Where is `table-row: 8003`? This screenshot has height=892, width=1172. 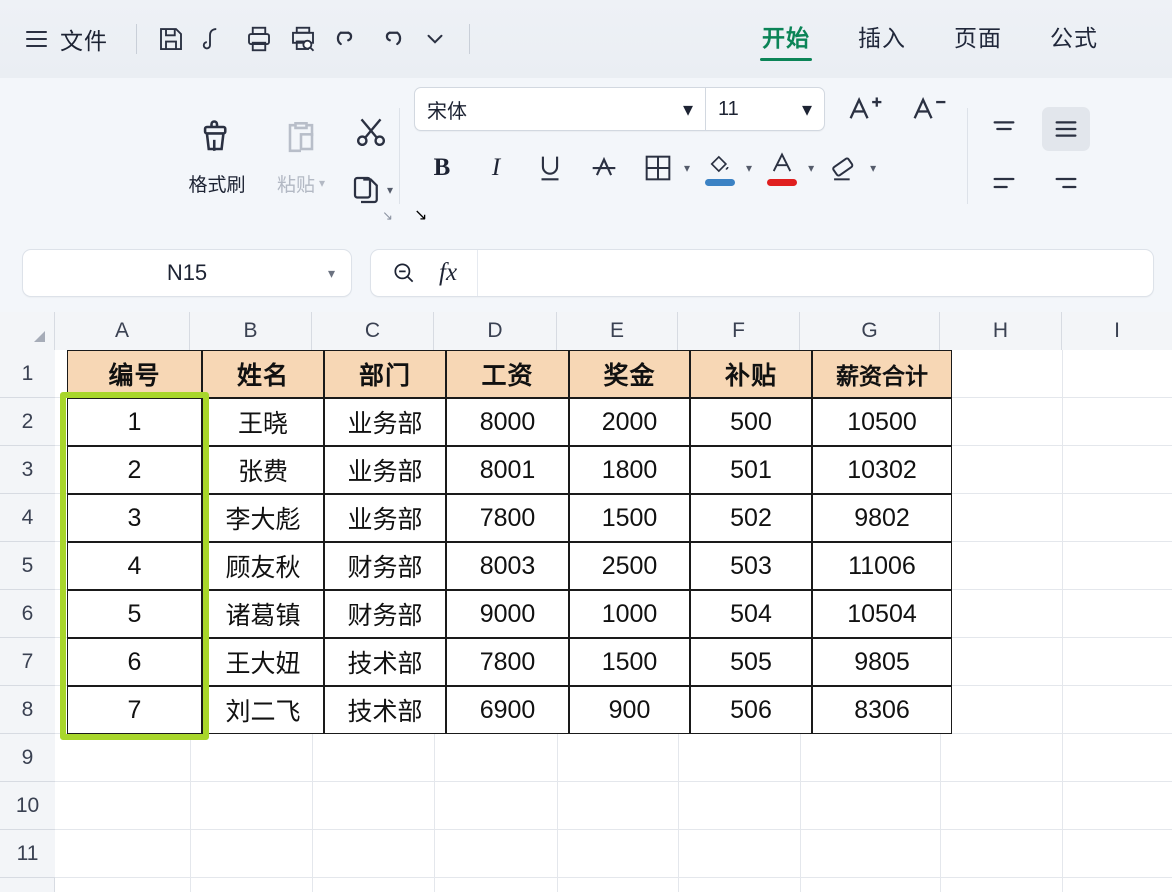 table-row: 8003 is located at coordinates (507, 566).